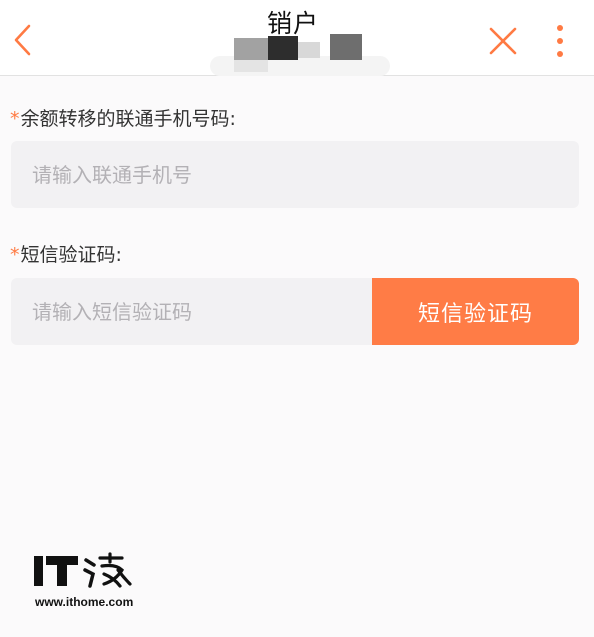 The image size is (594, 637). Describe the element at coordinates (295, 174) in the screenshot. I see `phone-input` at that location.